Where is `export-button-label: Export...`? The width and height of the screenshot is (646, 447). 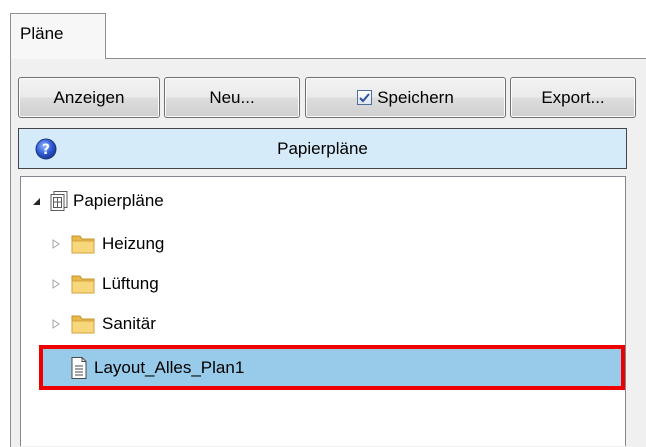 export-button-label: Export... is located at coordinates (573, 97).